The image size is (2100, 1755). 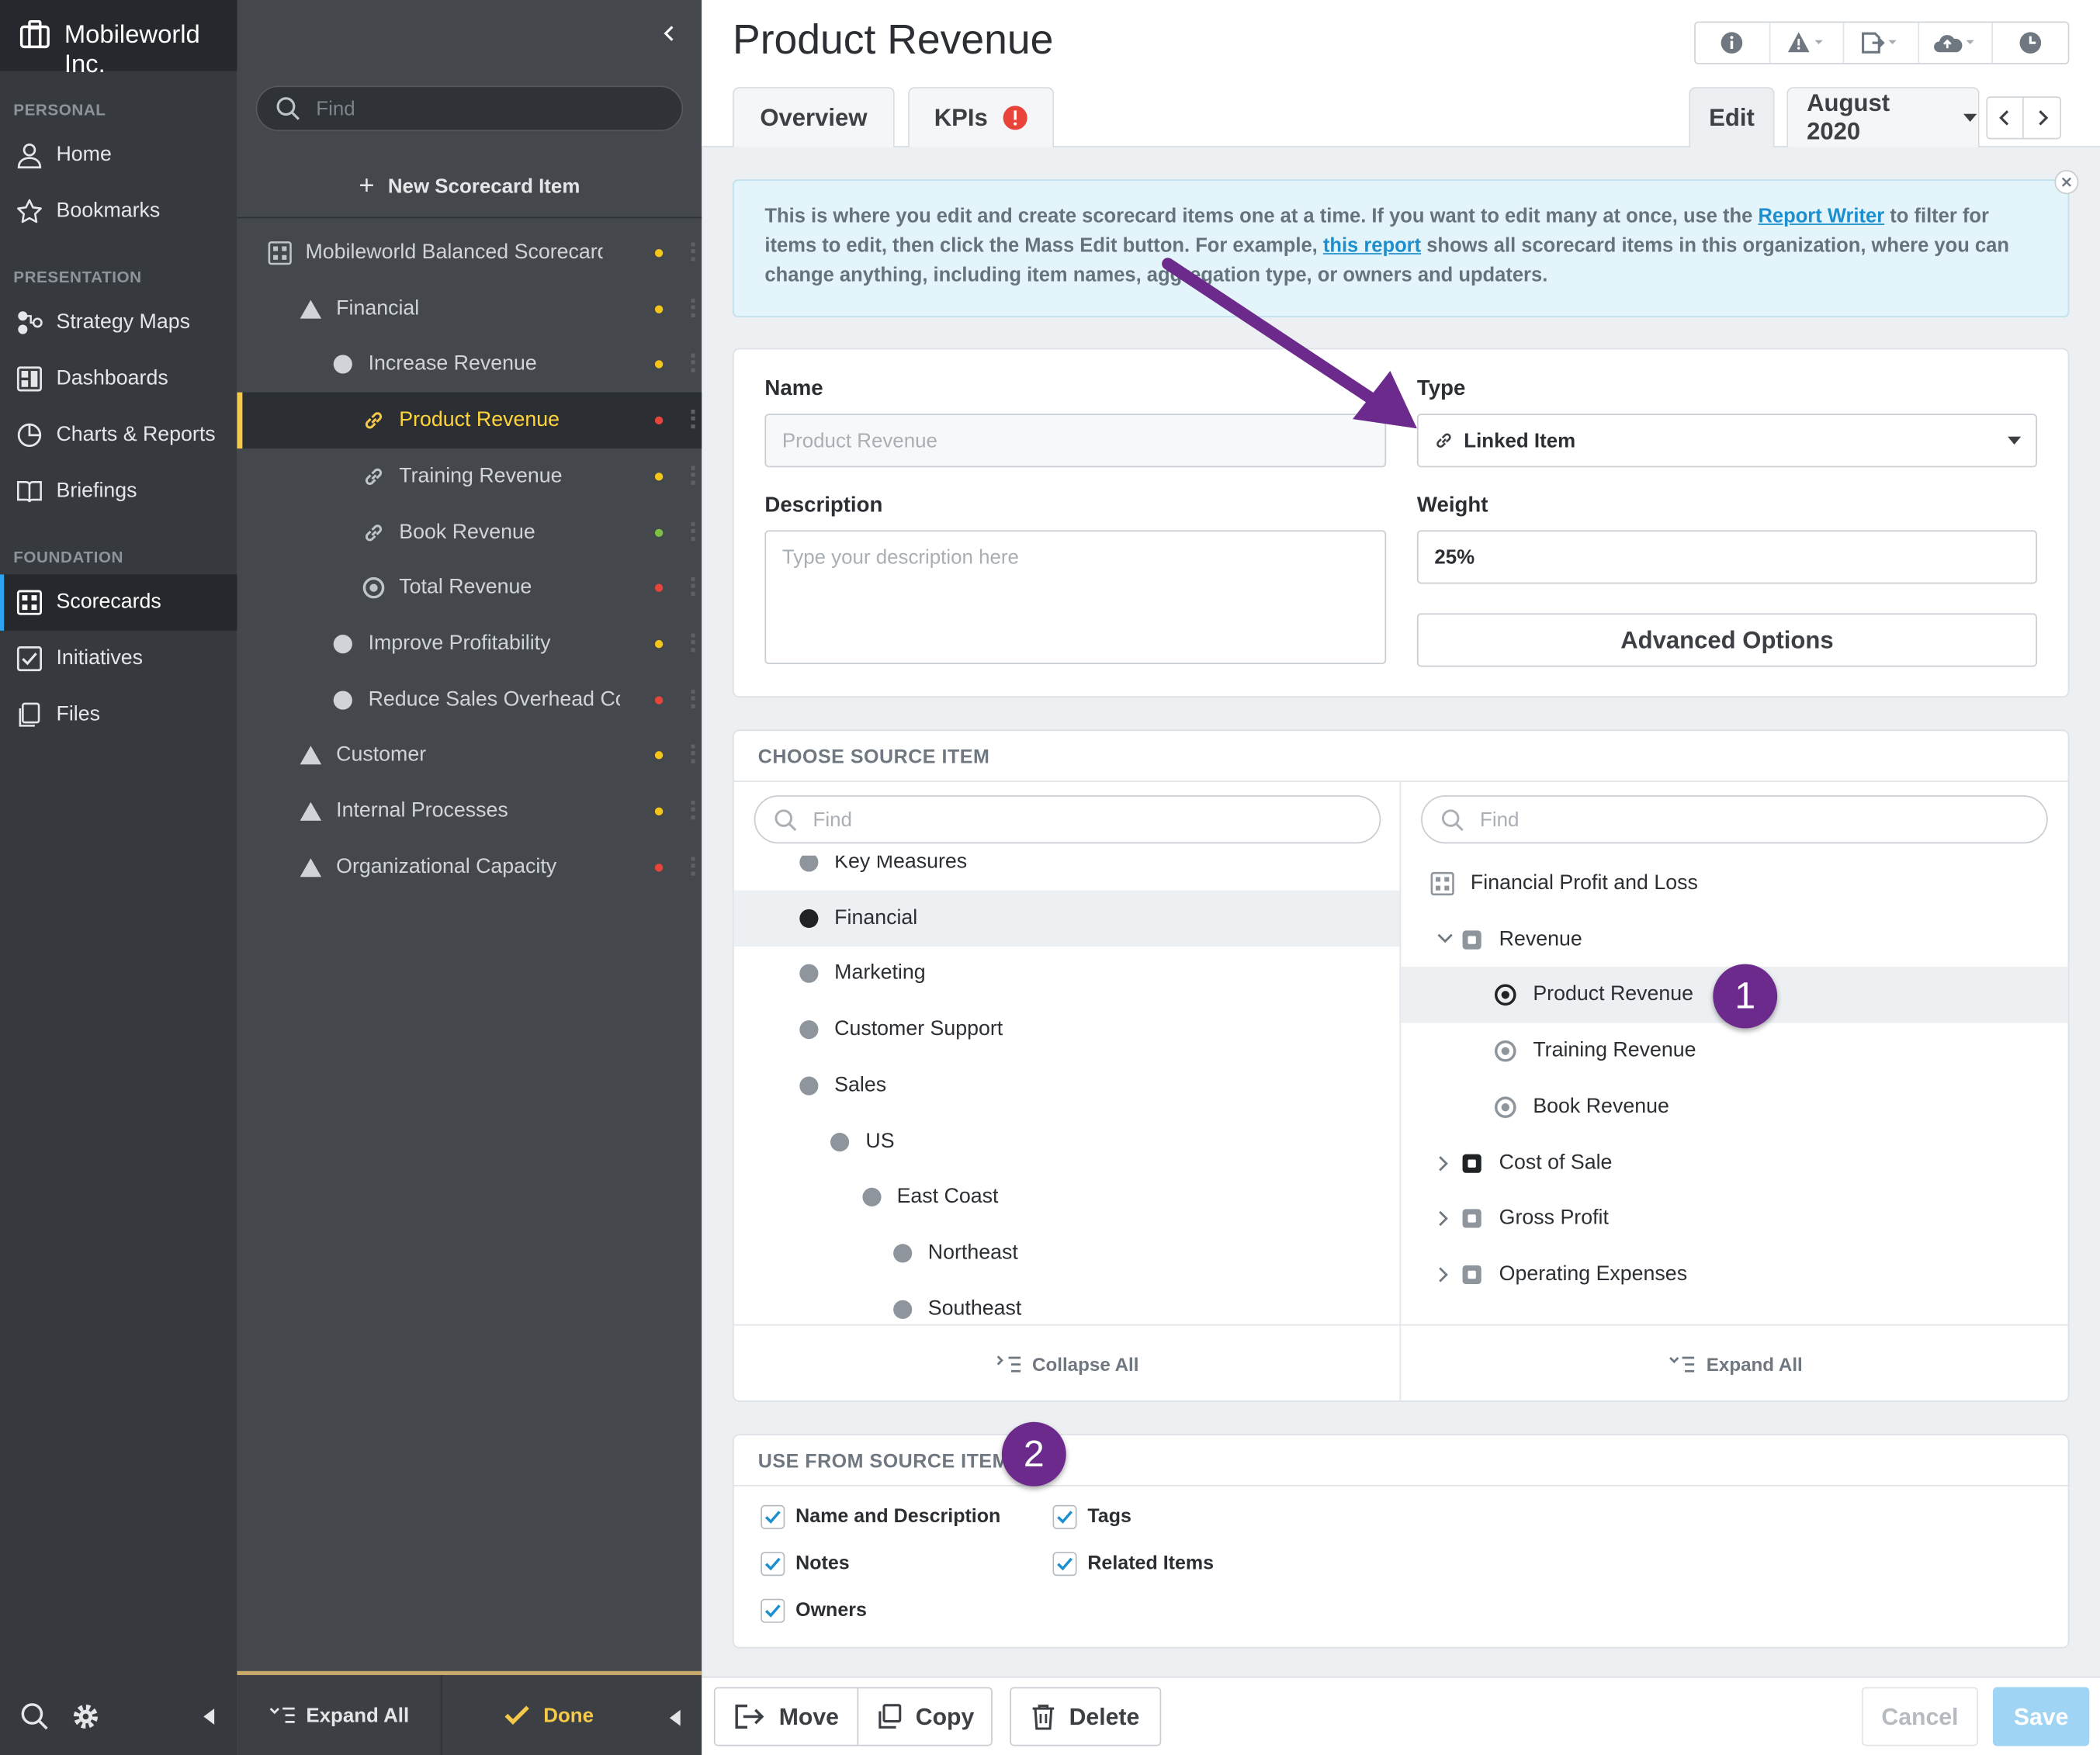 What do you see at coordinates (880, 1516) in the screenshot?
I see `checkbox-name-description: Name and Description` at bounding box center [880, 1516].